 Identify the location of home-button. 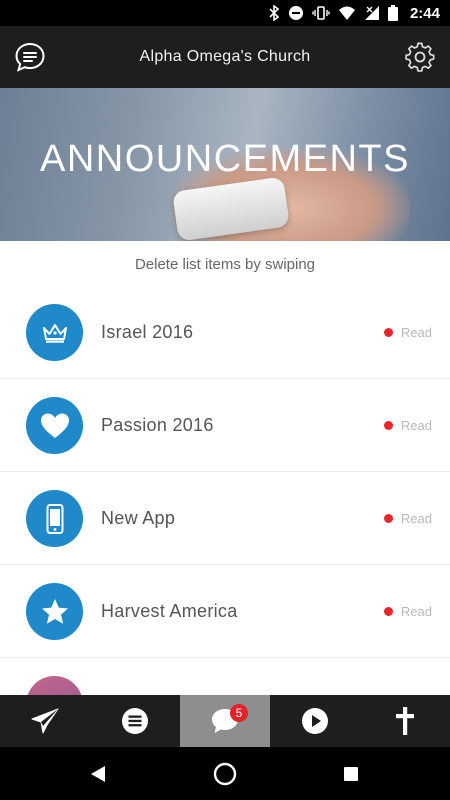
(225, 773).